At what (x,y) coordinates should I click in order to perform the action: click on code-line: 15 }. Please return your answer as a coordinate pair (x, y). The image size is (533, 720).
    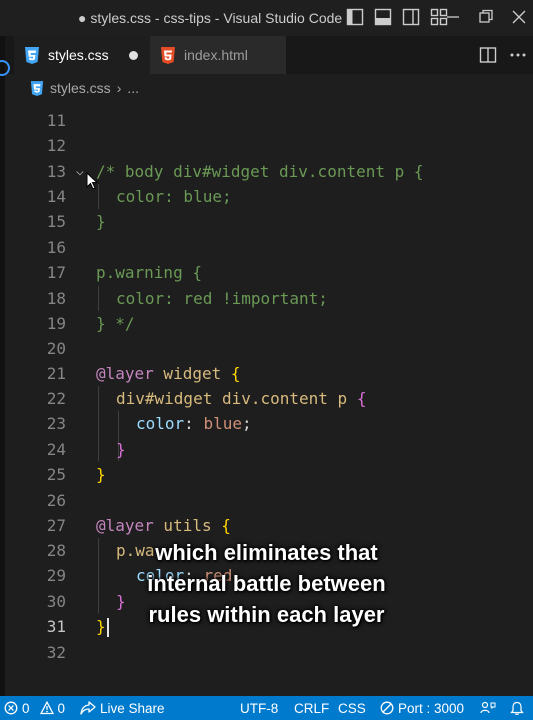
    Looking at the image, I should click on (266, 221).